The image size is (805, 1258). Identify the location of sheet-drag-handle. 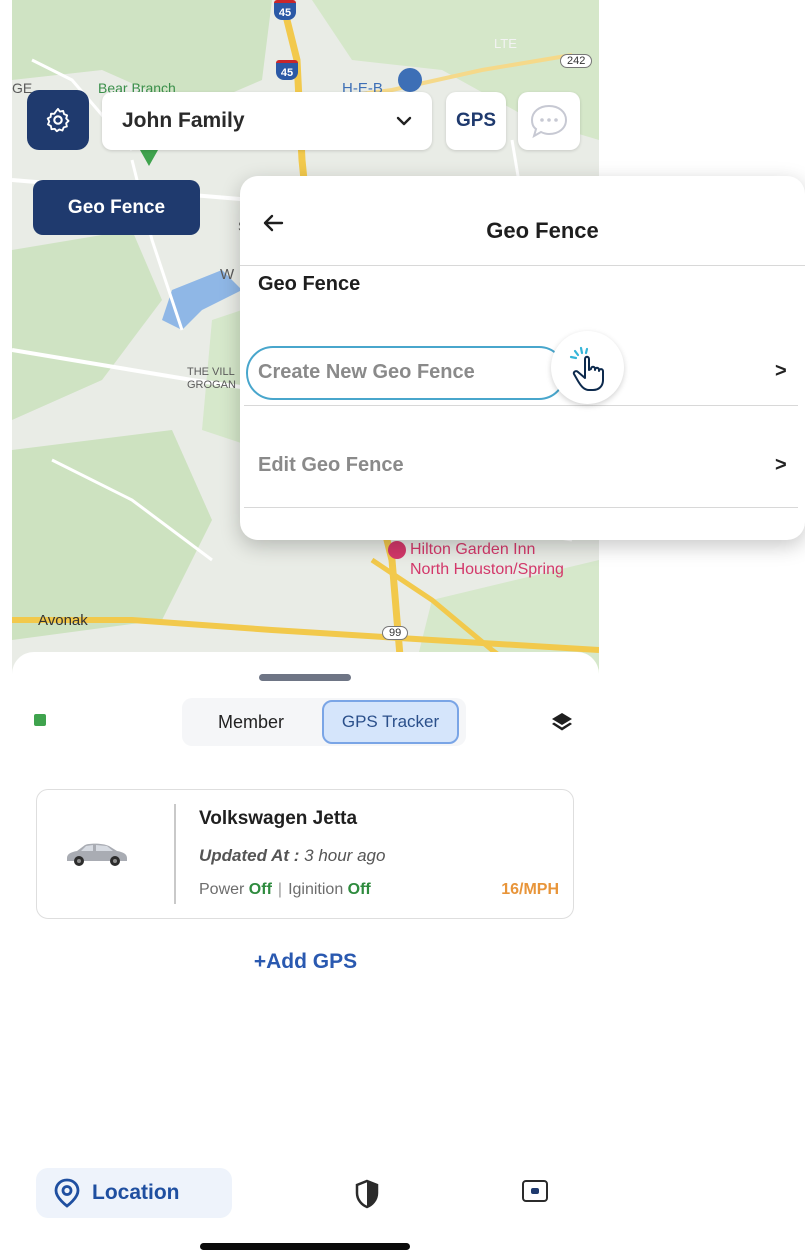
(305, 677).